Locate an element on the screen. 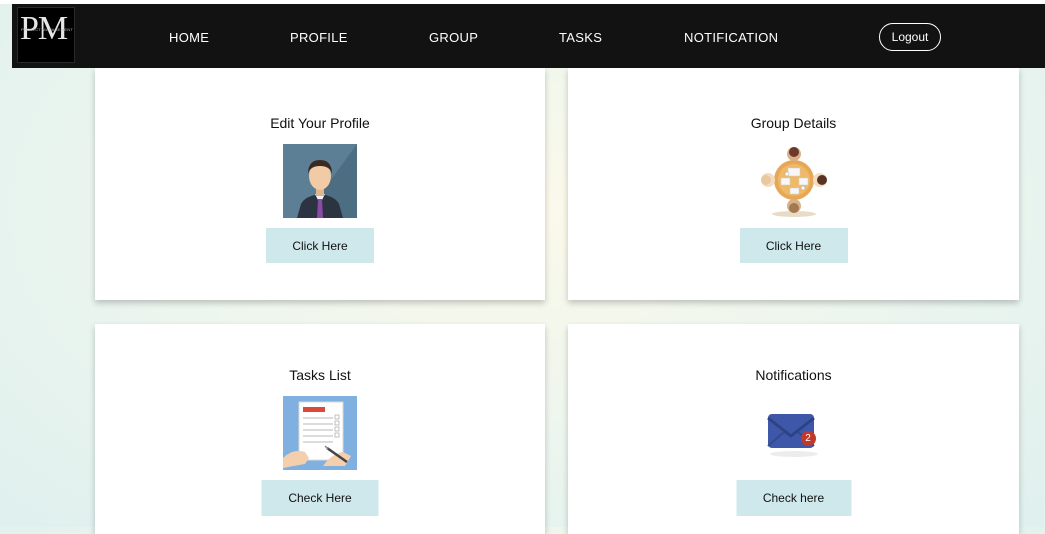 The width and height of the screenshot is (1045, 534). envelope-notification-icon: 2 is located at coordinates (794, 433).